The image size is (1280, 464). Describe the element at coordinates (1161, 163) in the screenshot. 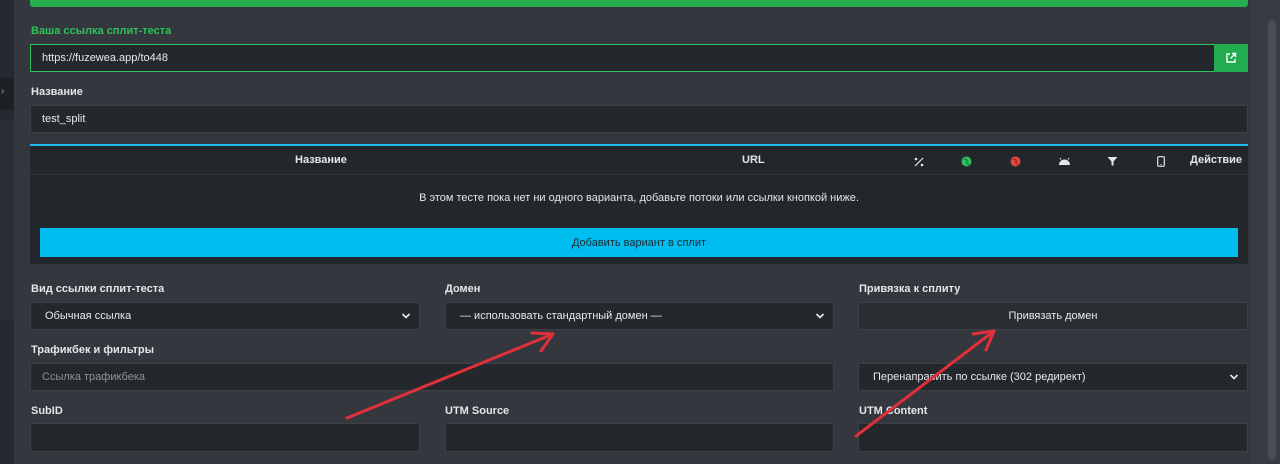

I see `mobile-icon` at that location.